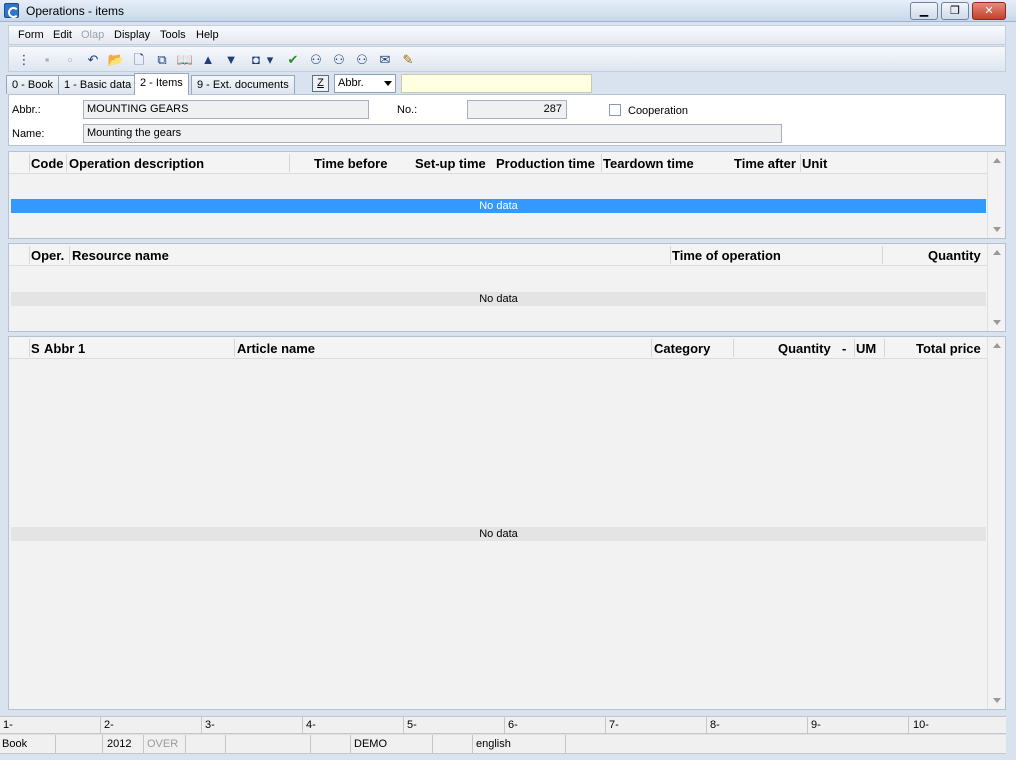 This screenshot has height=760, width=1016. Describe the element at coordinates (64, 348) in the screenshot. I see `col-abbr-1: Abbr 1` at that location.